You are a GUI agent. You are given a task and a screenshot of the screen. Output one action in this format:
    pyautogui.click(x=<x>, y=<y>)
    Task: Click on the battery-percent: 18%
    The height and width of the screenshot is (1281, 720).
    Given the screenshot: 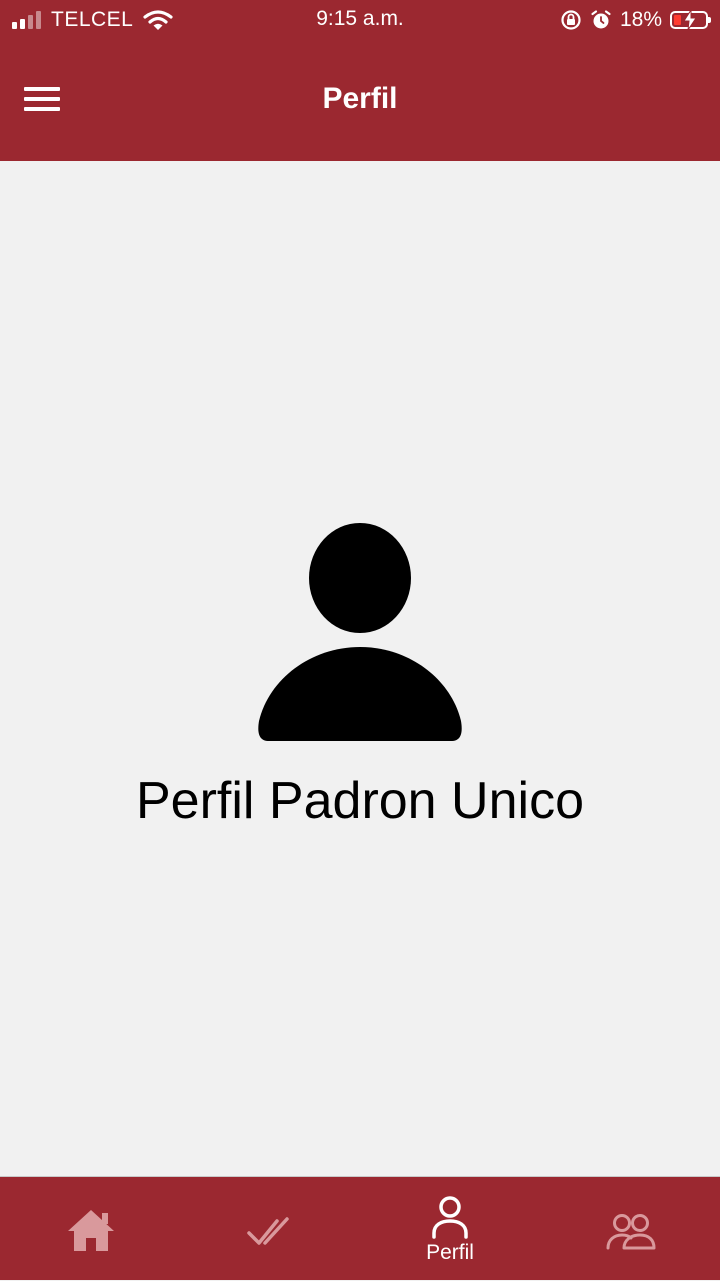 What is the action you would take?
    pyautogui.click(x=640, y=19)
    